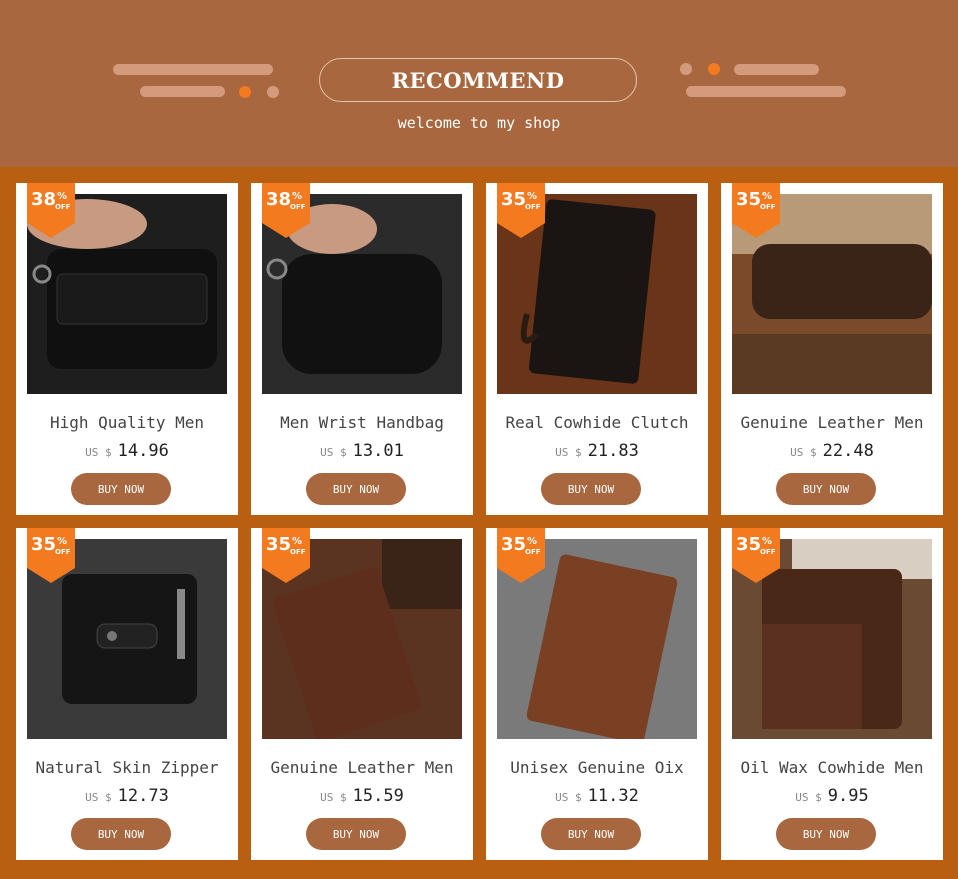 This screenshot has height=879, width=958. Describe the element at coordinates (127, 767) in the screenshot. I see `product-title: Natural Skin Zipper` at that location.